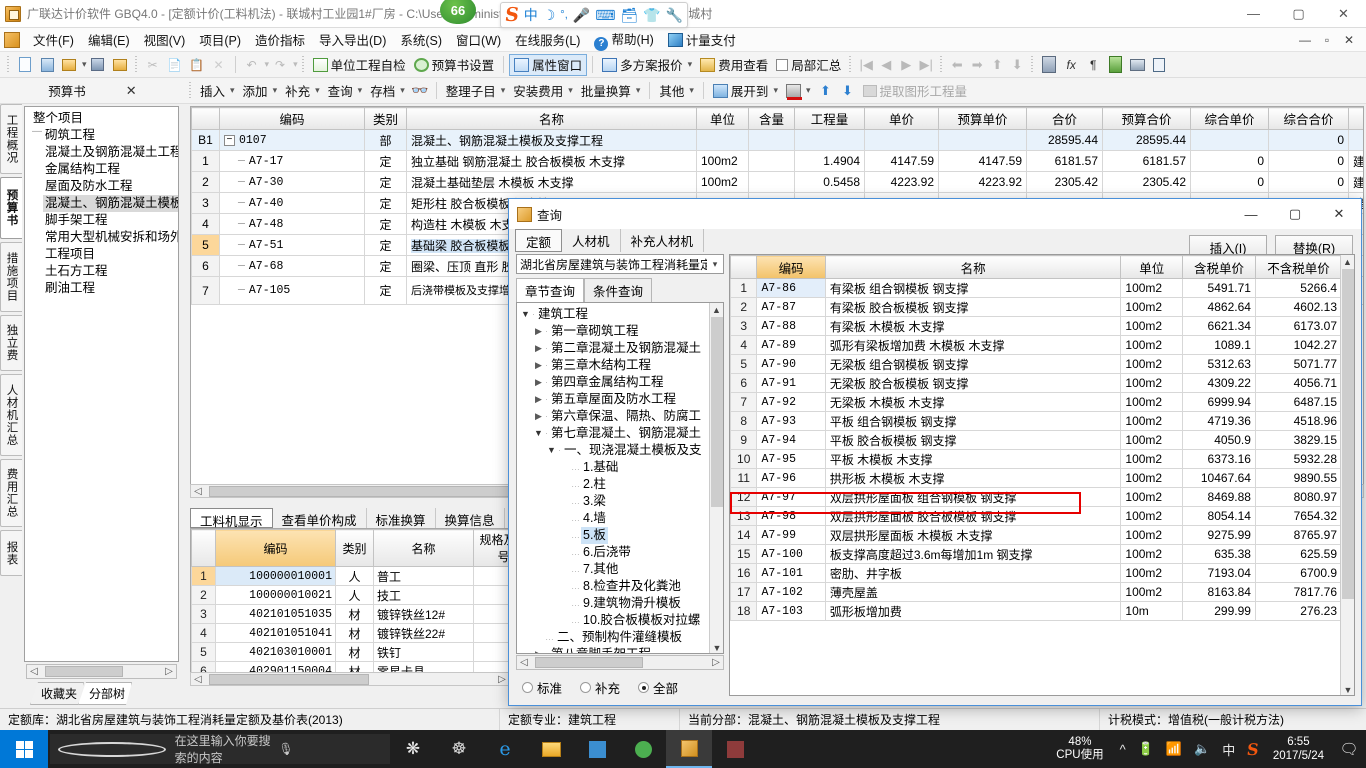  Describe the element at coordinates (57, 693) in the screenshot. I see `tab-favorites: 收藏夹` at that location.